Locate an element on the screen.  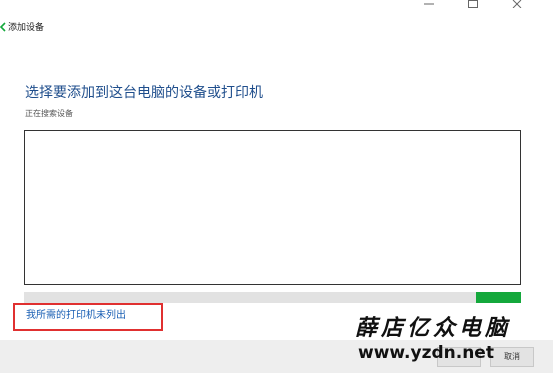
window-controls is located at coordinates (473, 4).